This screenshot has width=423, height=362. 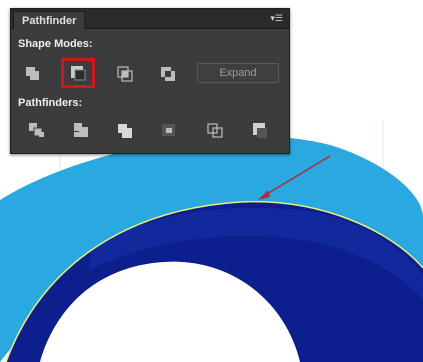 What do you see at coordinates (55, 44) in the screenshot?
I see `shape-modes-label: Shape Modes:` at bounding box center [55, 44].